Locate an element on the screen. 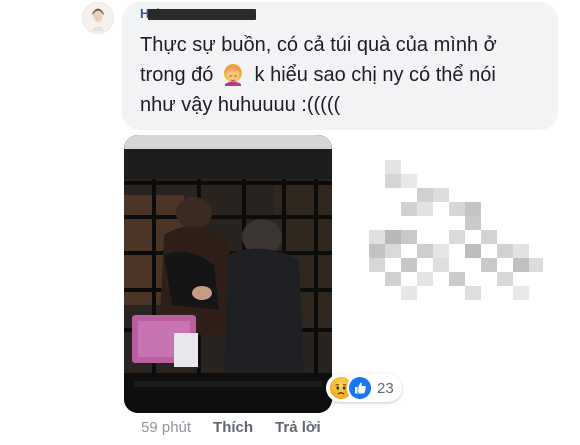 The width and height of the screenshot is (580, 445). comment-footer: 59 phút Thích Trả lời is located at coordinates (231, 427).